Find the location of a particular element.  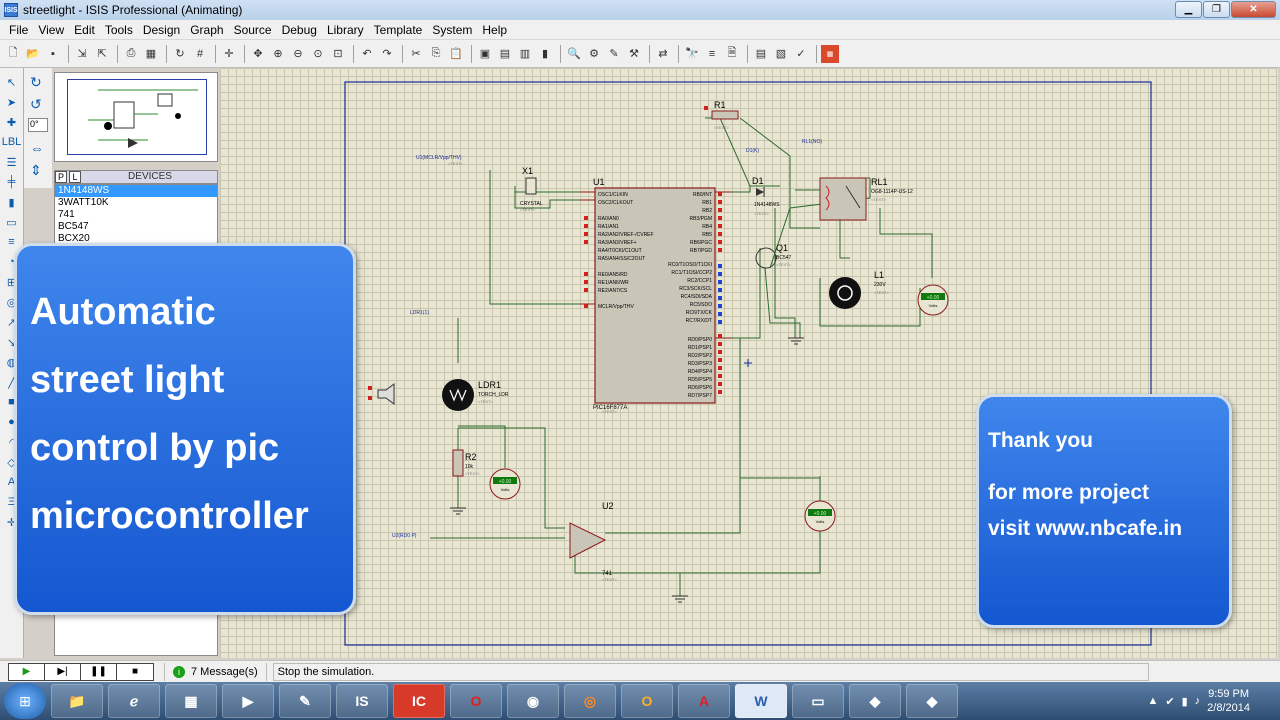

pick-device-tab: P is located at coordinates (61, 177).